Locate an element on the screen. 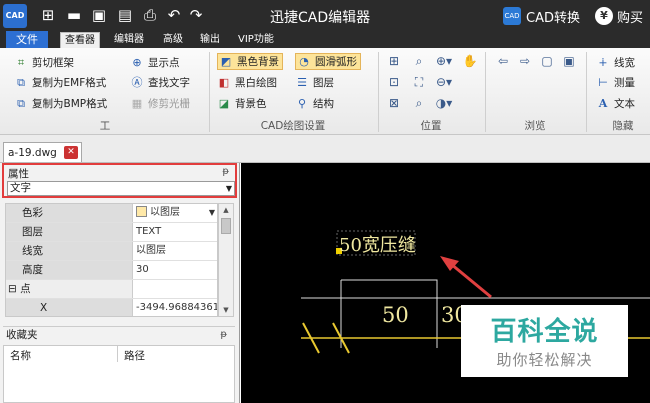  column-divider is located at coordinates (117, 354).